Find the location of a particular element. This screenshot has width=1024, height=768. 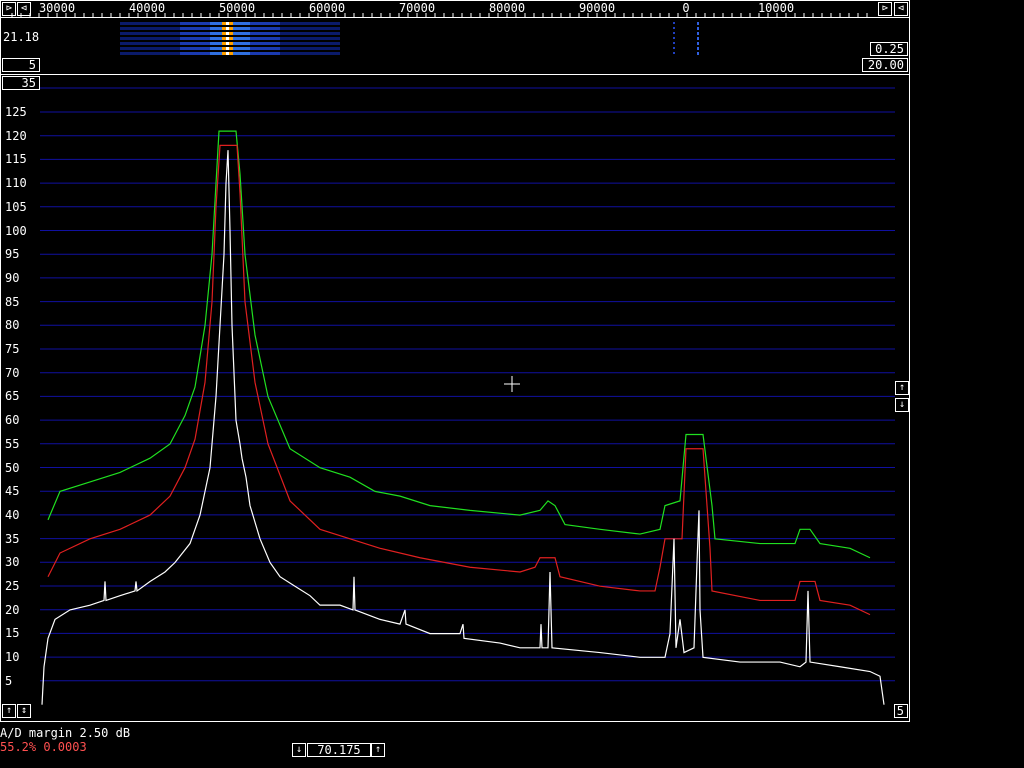

freq-up-button: ↑ is located at coordinates (378, 750).